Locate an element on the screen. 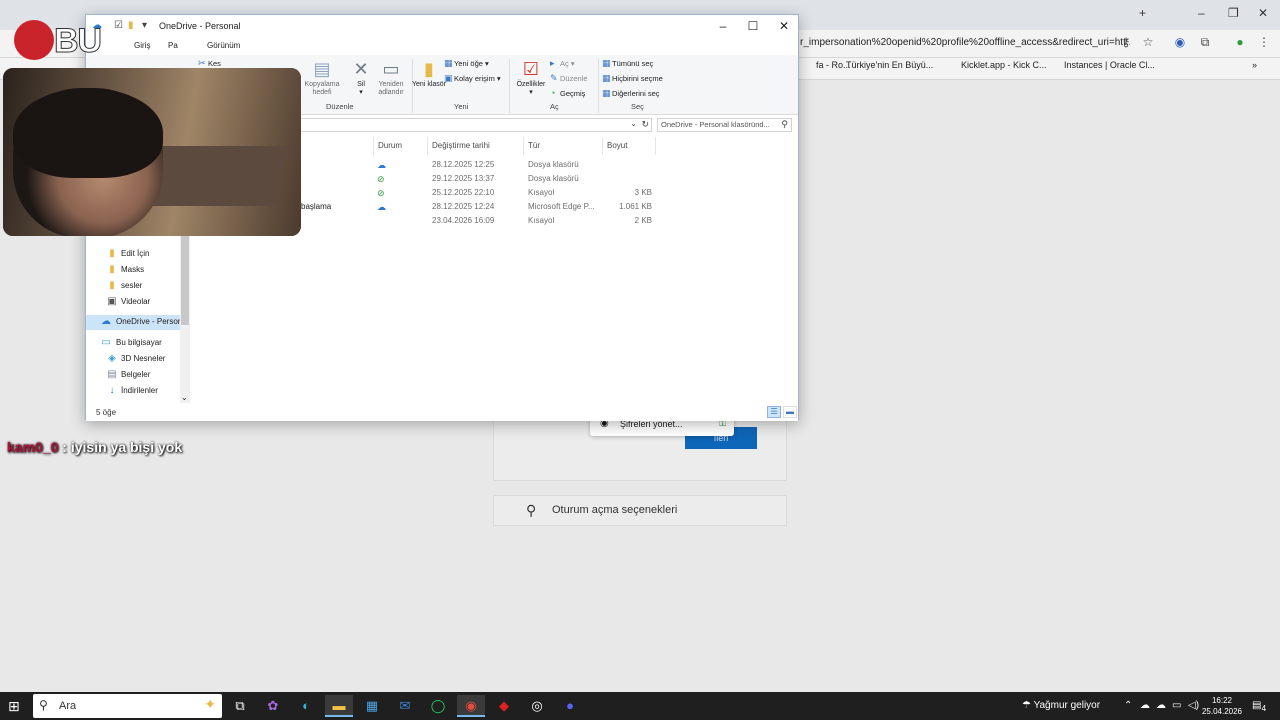 This screenshot has height=720, width=1280. taskbar-search: ⚲ Ara ✦ is located at coordinates (127, 706).